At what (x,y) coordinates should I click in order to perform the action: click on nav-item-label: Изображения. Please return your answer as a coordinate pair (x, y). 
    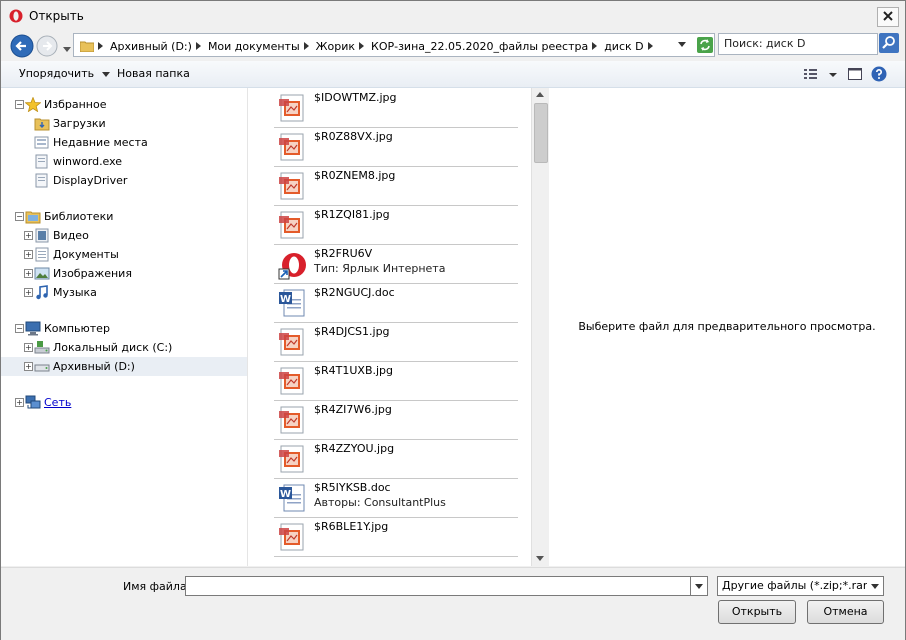
    Looking at the image, I should click on (92, 273).